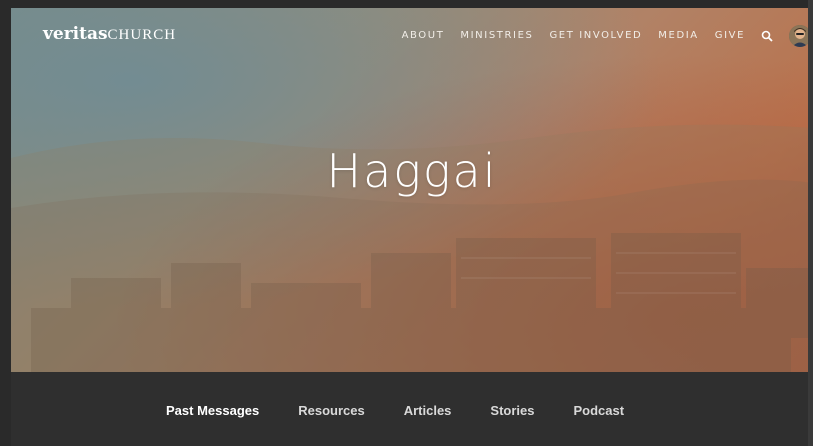  I want to click on nav-item-get-involved: GET INVOLVED, so click(595, 35).